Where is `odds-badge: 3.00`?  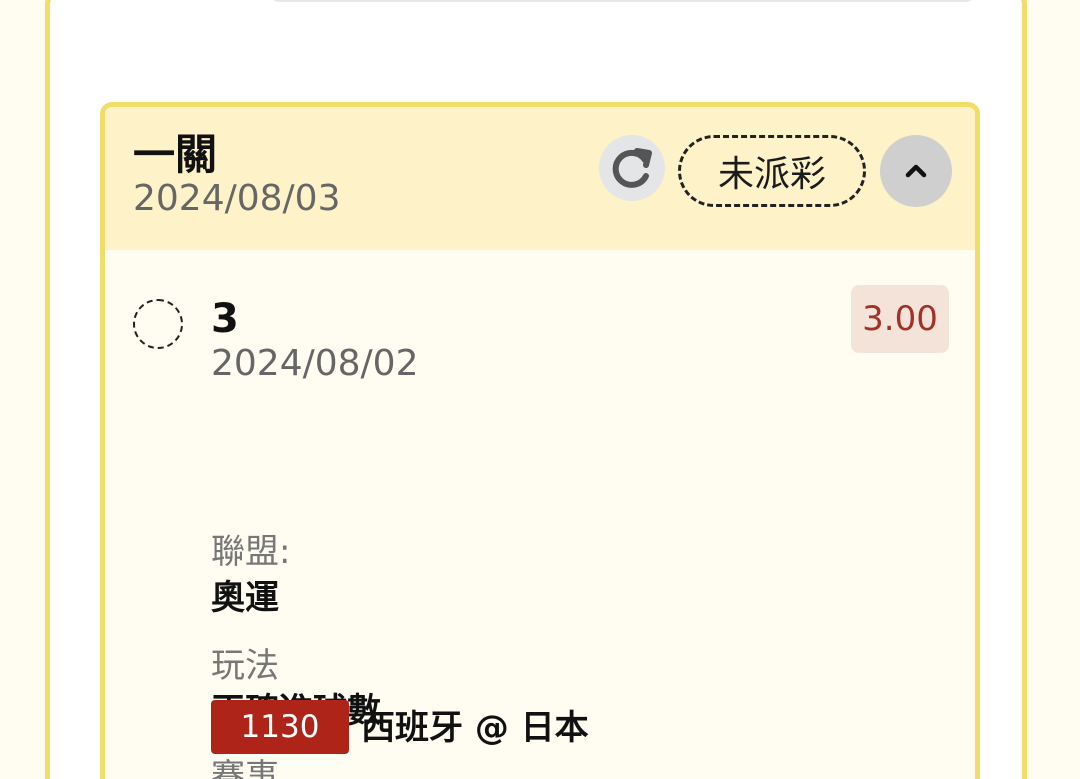 odds-badge: 3.00 is located at coordinates (900, 319).